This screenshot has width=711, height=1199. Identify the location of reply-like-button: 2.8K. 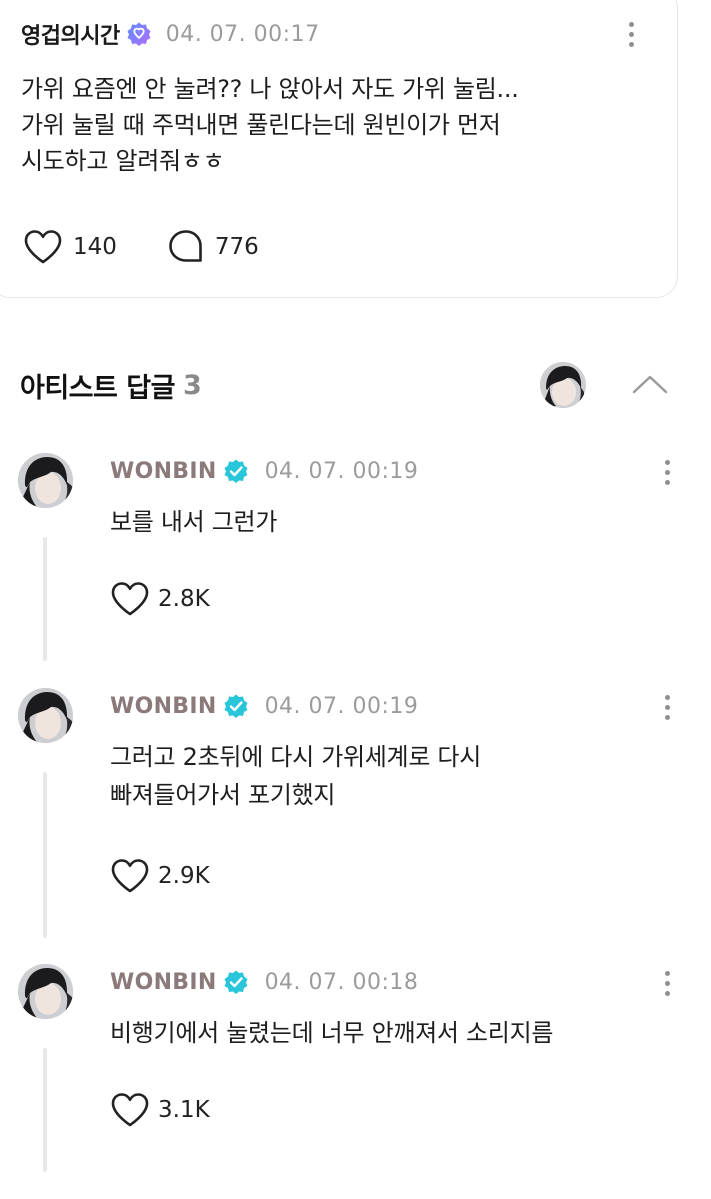
(160, 599).